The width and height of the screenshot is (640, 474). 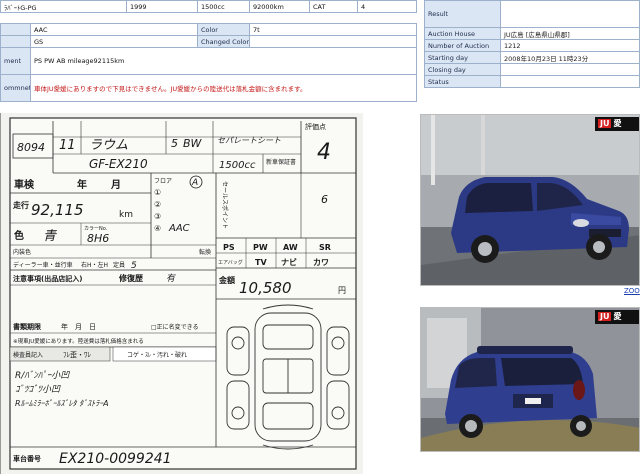 What do you see at coordinates (223, 6) in the screenshot?
I see `cc-cell: 1500cc` at bounding box center [223, 6].